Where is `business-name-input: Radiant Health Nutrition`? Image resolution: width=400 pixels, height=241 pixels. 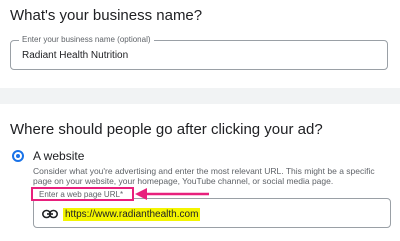 business-name-input: Radiant Health Nutrition is located at coordinates (75, 55).